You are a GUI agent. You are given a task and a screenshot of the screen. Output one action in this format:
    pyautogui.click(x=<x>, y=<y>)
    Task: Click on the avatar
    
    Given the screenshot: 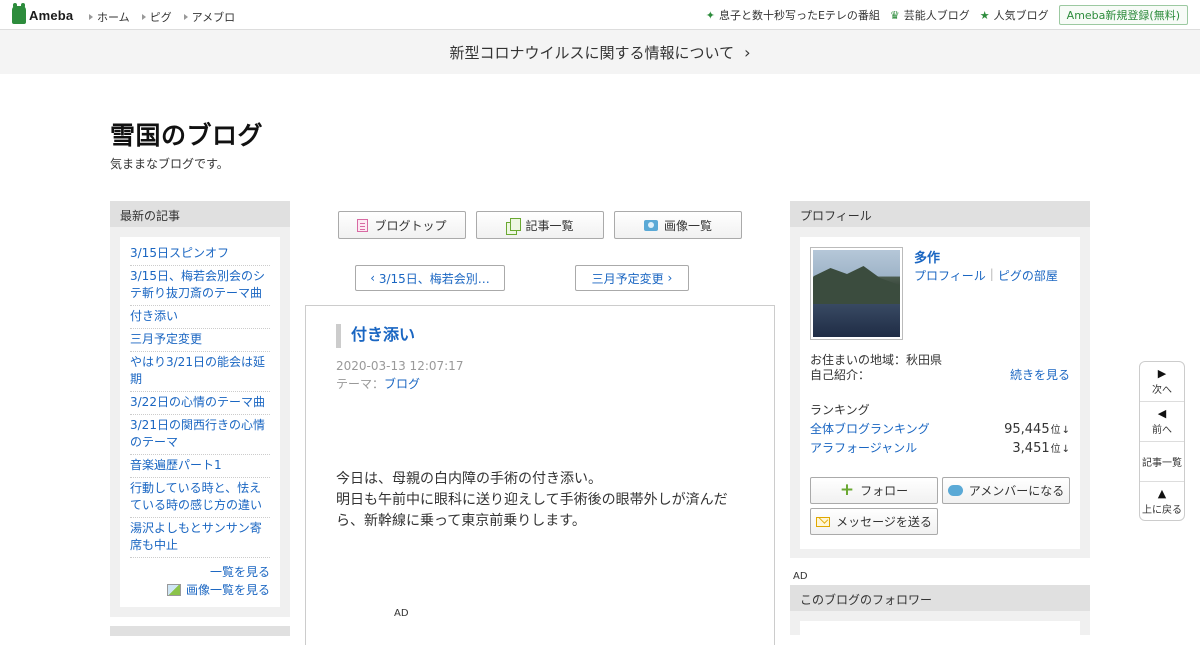 What is the action you would take?
    pyautogui.click(x=856, y=293)
    